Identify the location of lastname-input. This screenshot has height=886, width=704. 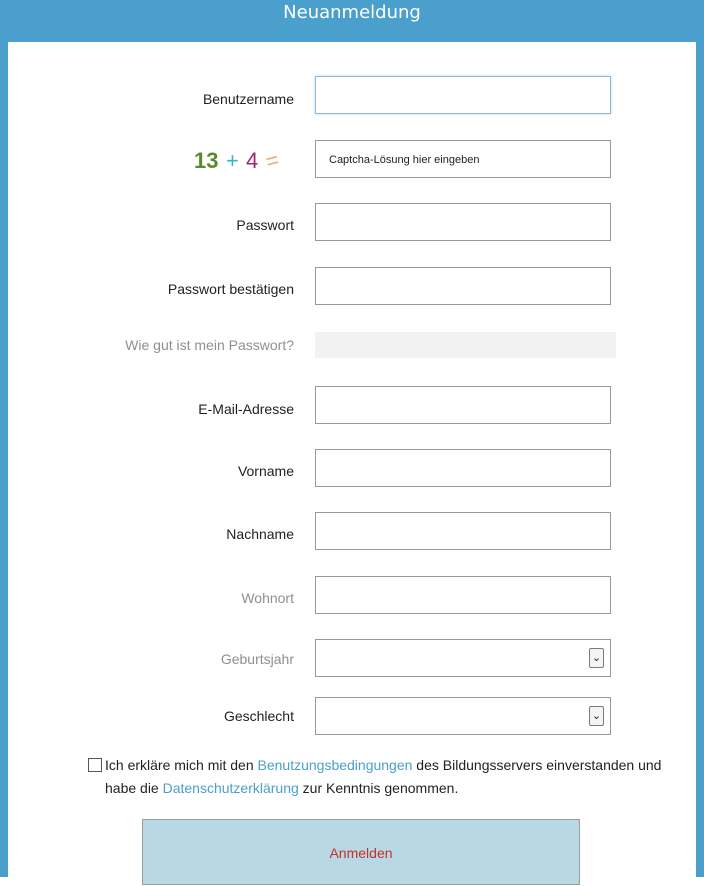
(463, 531).